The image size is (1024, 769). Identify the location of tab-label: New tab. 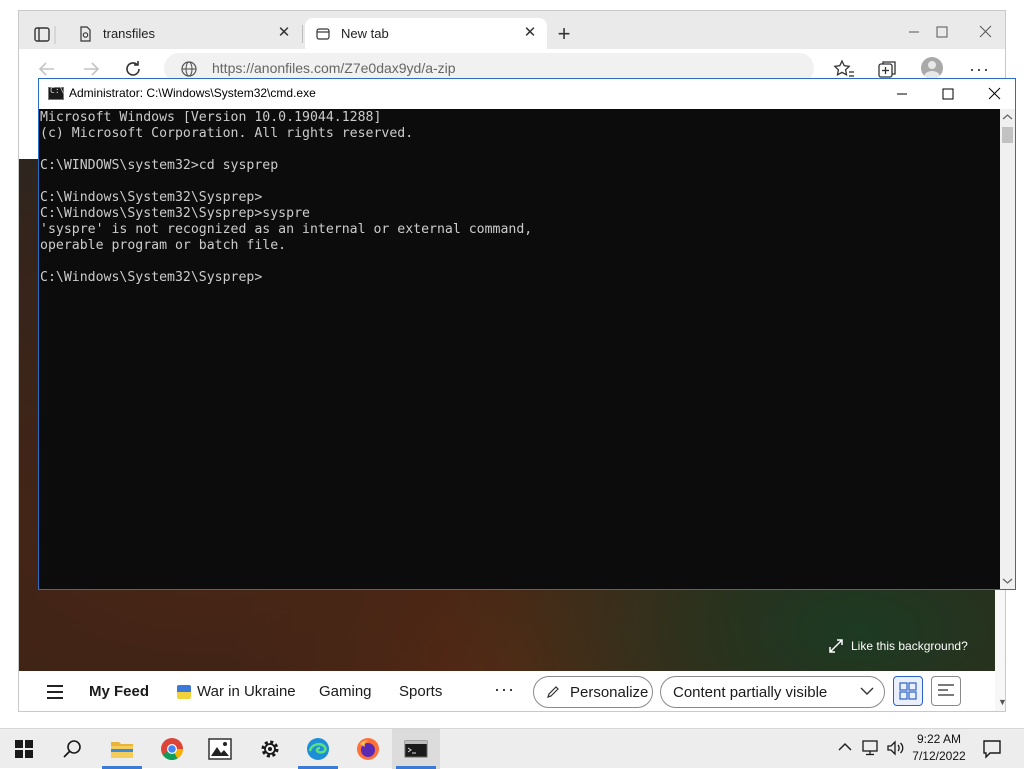
(365, 33).